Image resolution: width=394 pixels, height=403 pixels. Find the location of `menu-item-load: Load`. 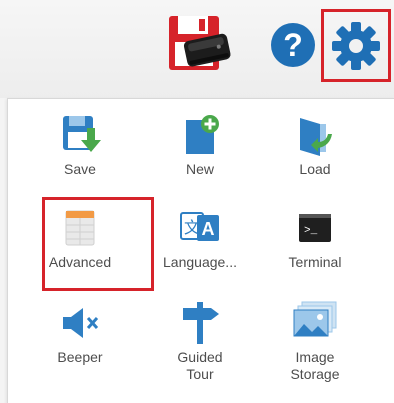

menu-item-load: Load is located at coordinates (315, 145).